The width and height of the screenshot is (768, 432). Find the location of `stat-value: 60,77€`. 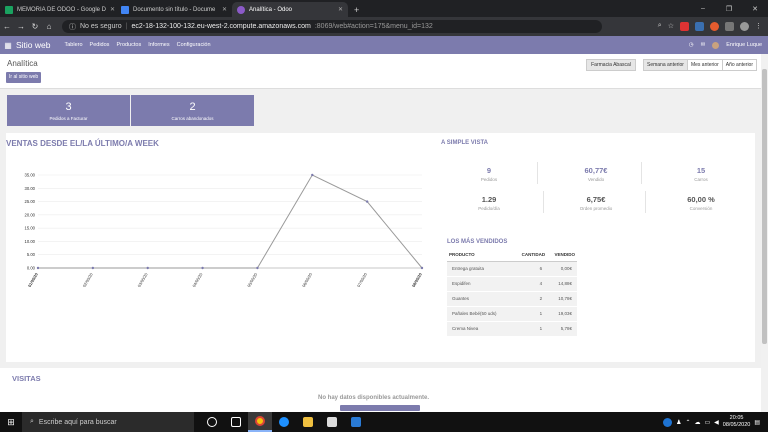

stat-value: 60,77€ is located at coordinates (596, 170).